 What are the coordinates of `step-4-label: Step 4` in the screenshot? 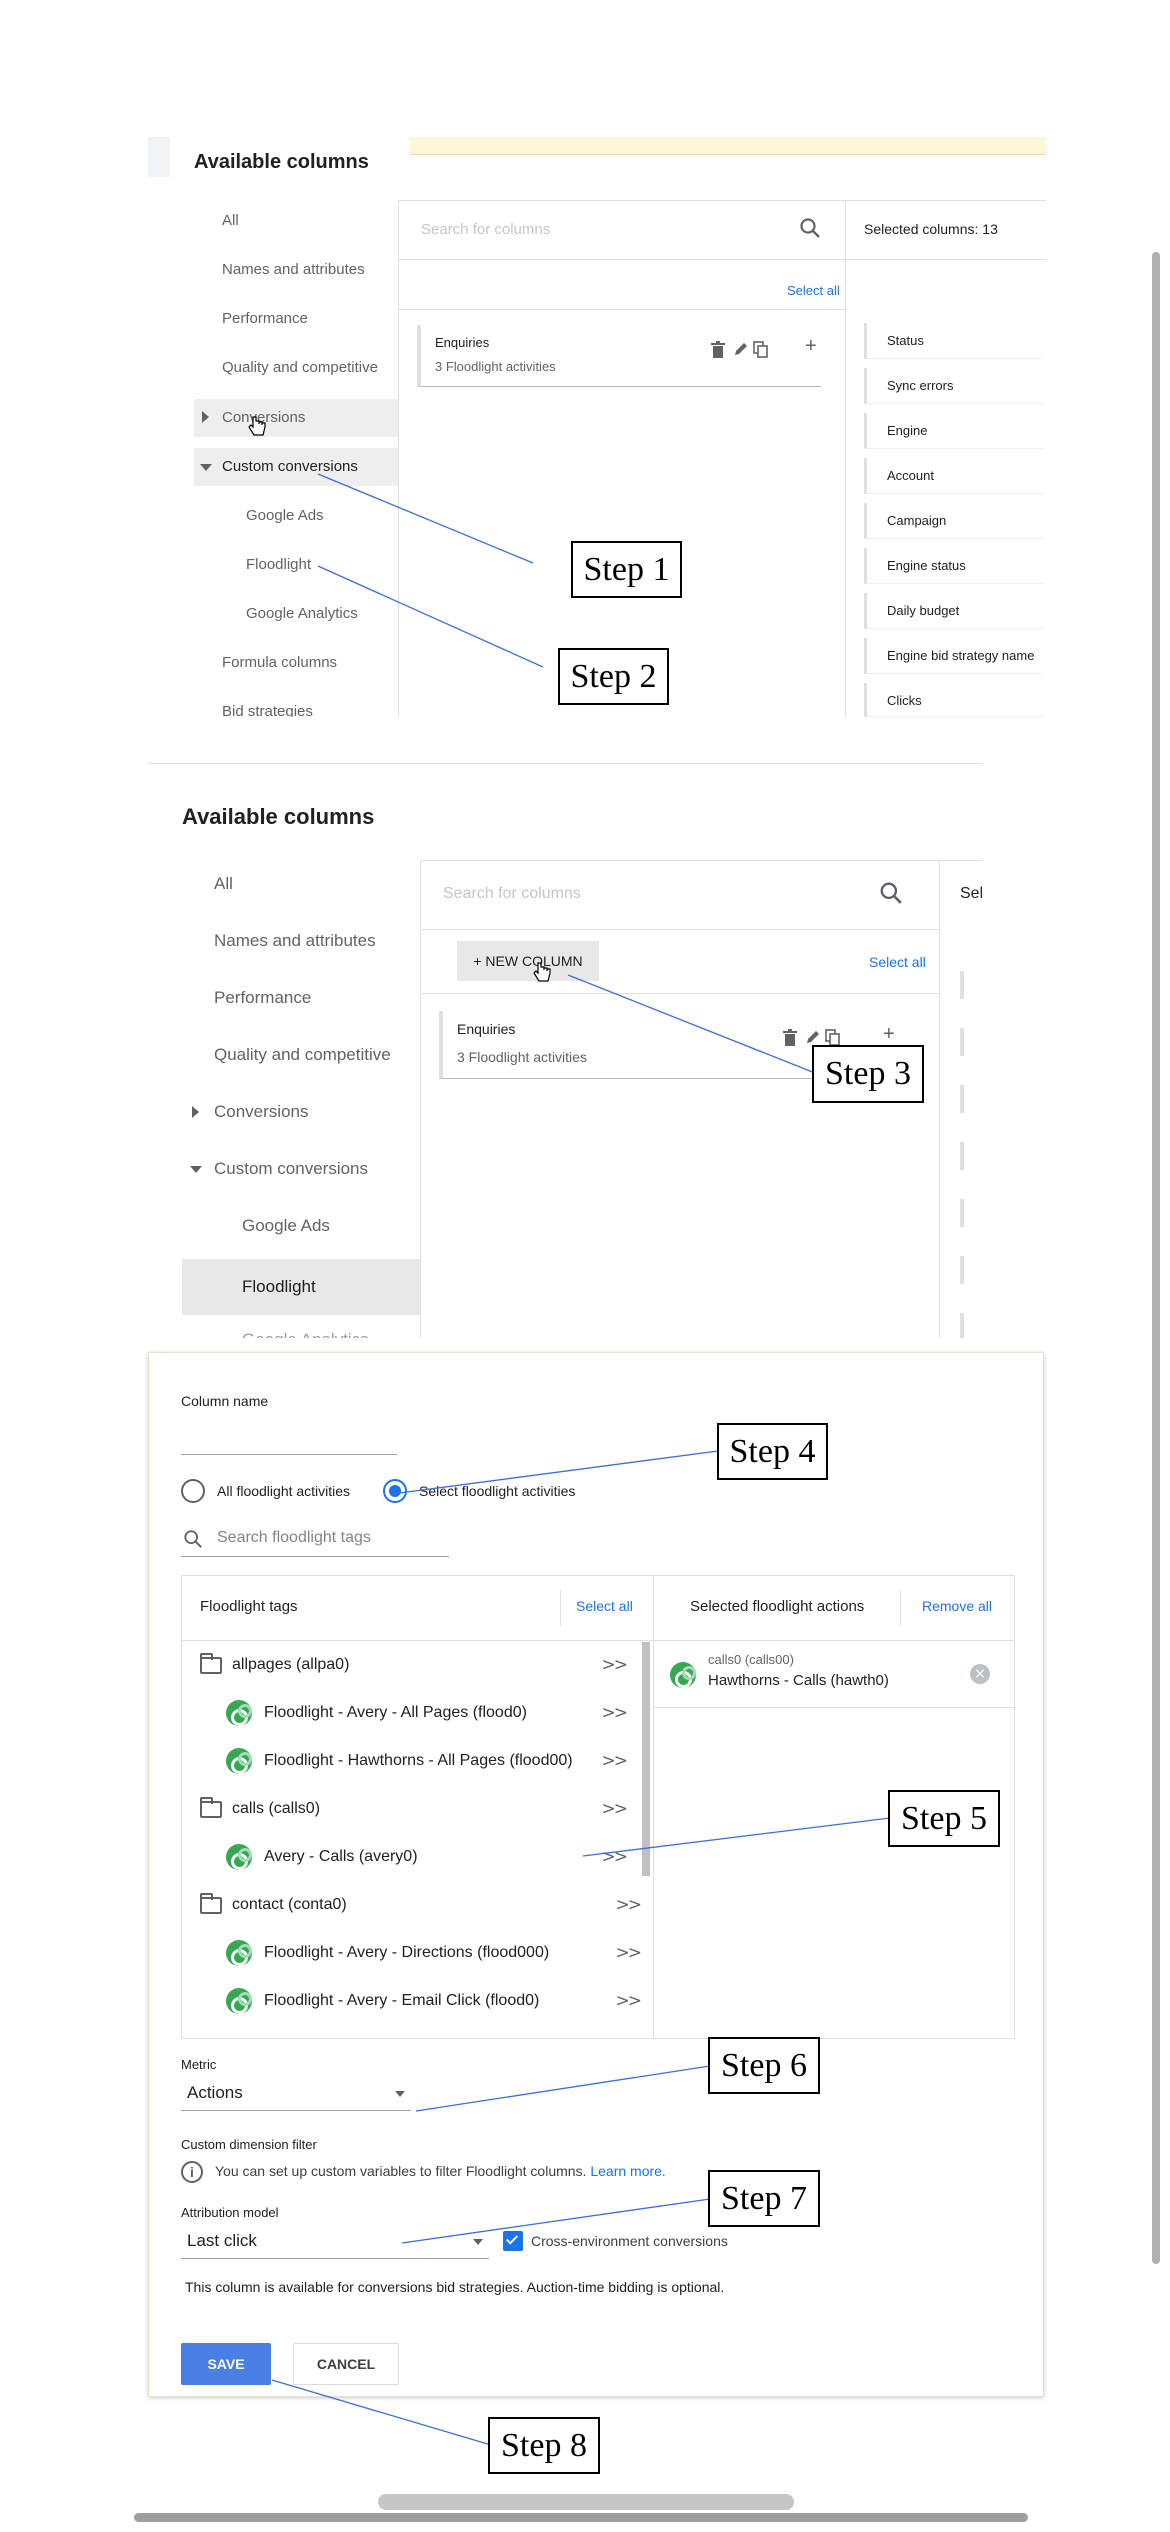 It's located at (772, 1451).